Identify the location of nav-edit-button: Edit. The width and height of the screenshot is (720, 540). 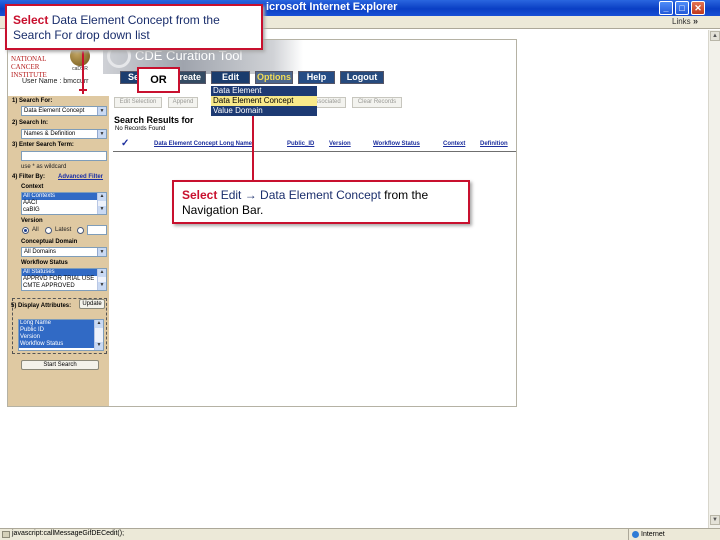
(230, 77).